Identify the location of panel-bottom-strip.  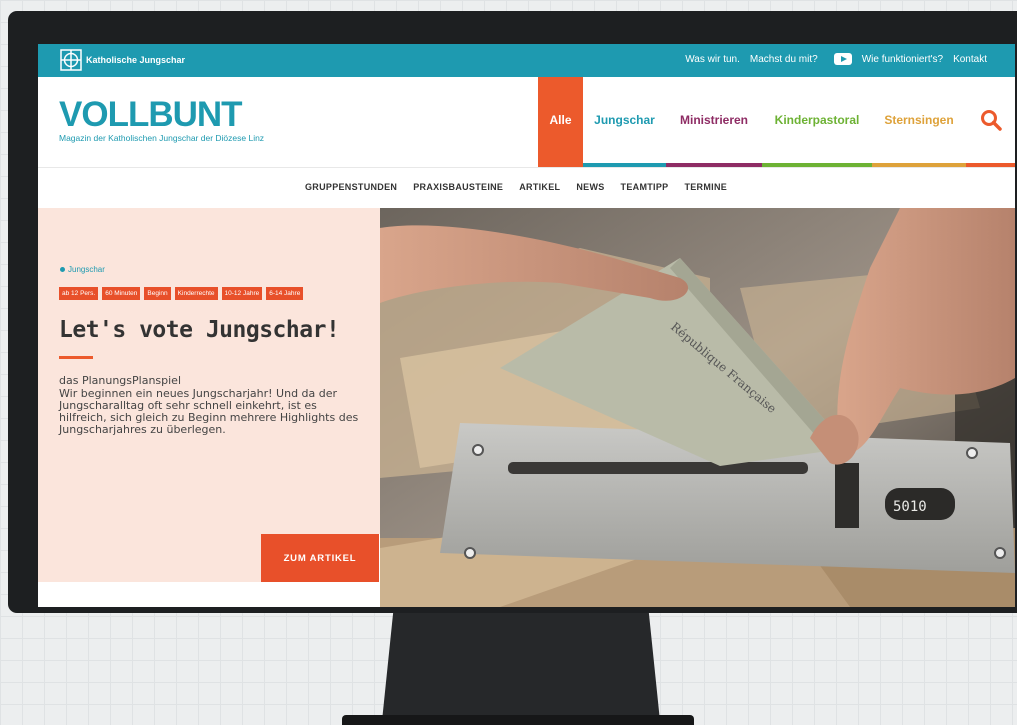
(209, 594).